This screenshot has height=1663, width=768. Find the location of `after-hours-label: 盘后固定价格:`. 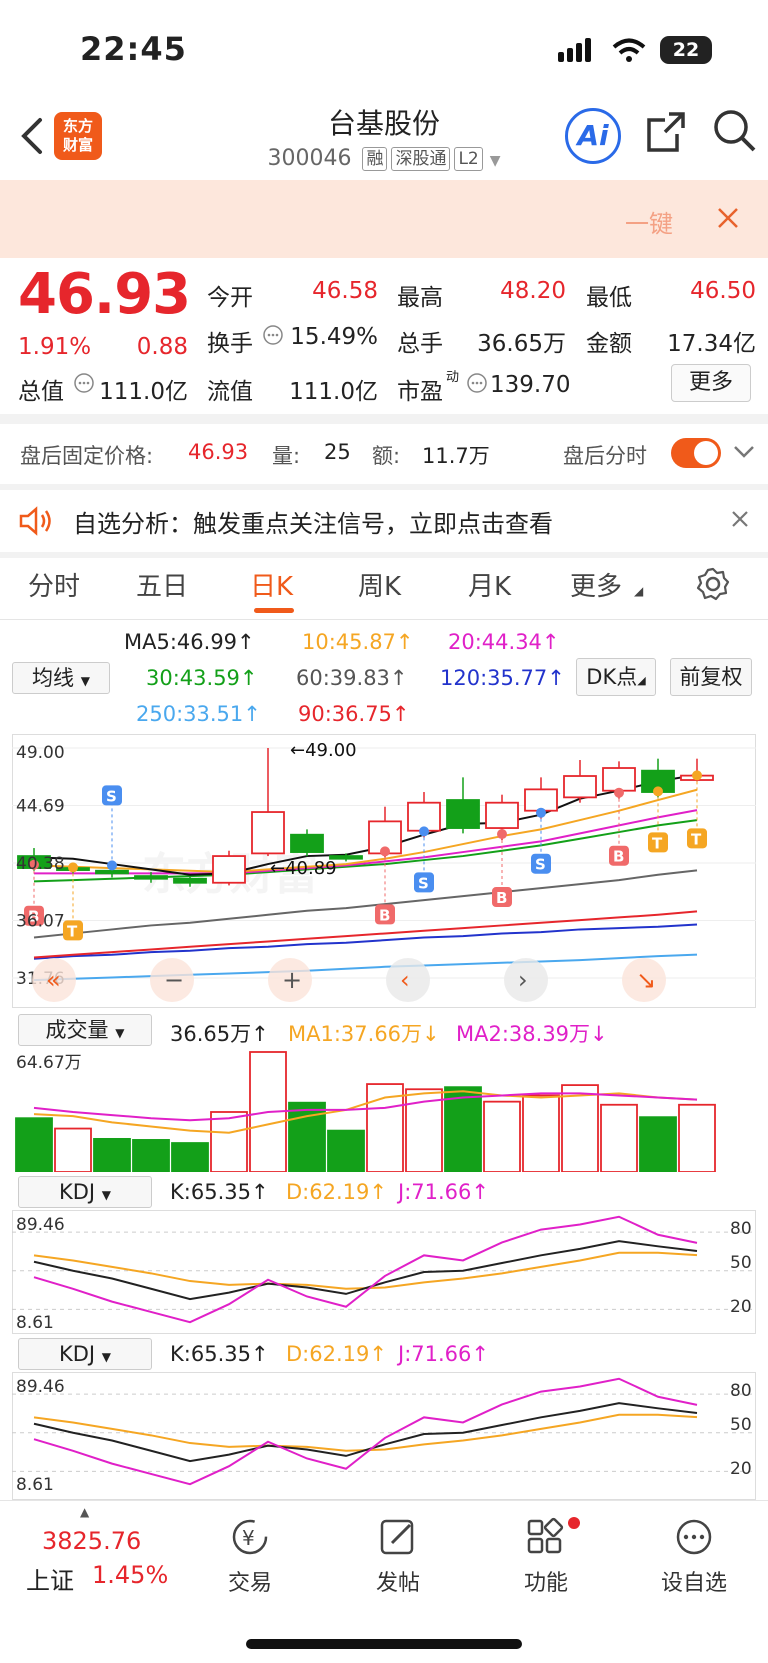

after-hours-label: 盘后固定价格: is located at coordinates (87, 456).